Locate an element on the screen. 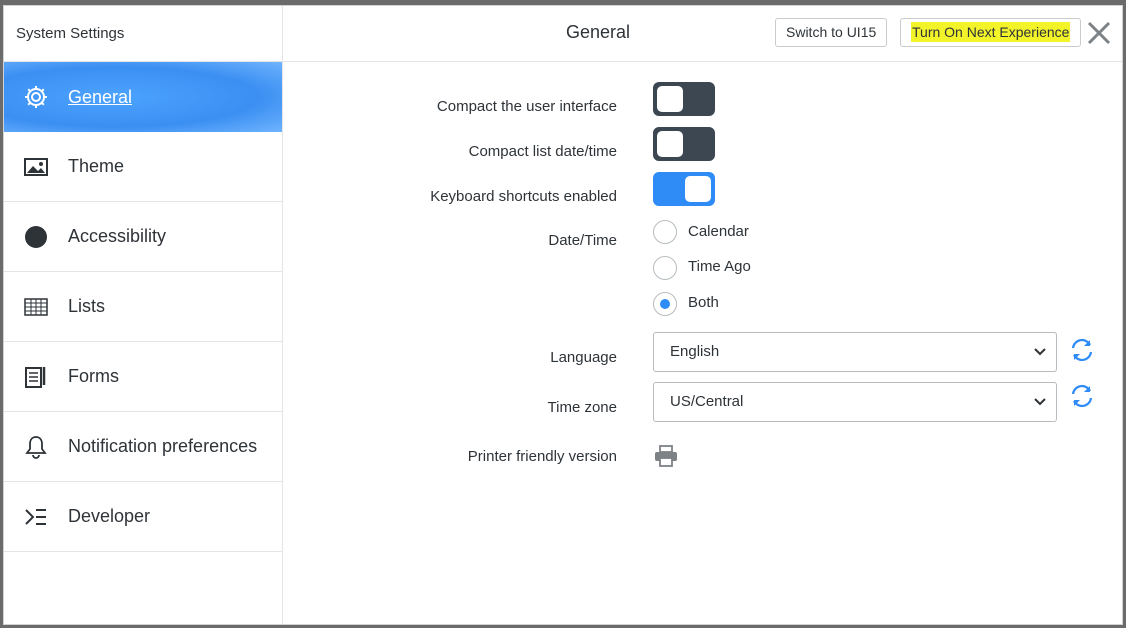  keyboard-shortcuts-label: Keyboard shortcuts enabled is located at coordinates (523, 196).